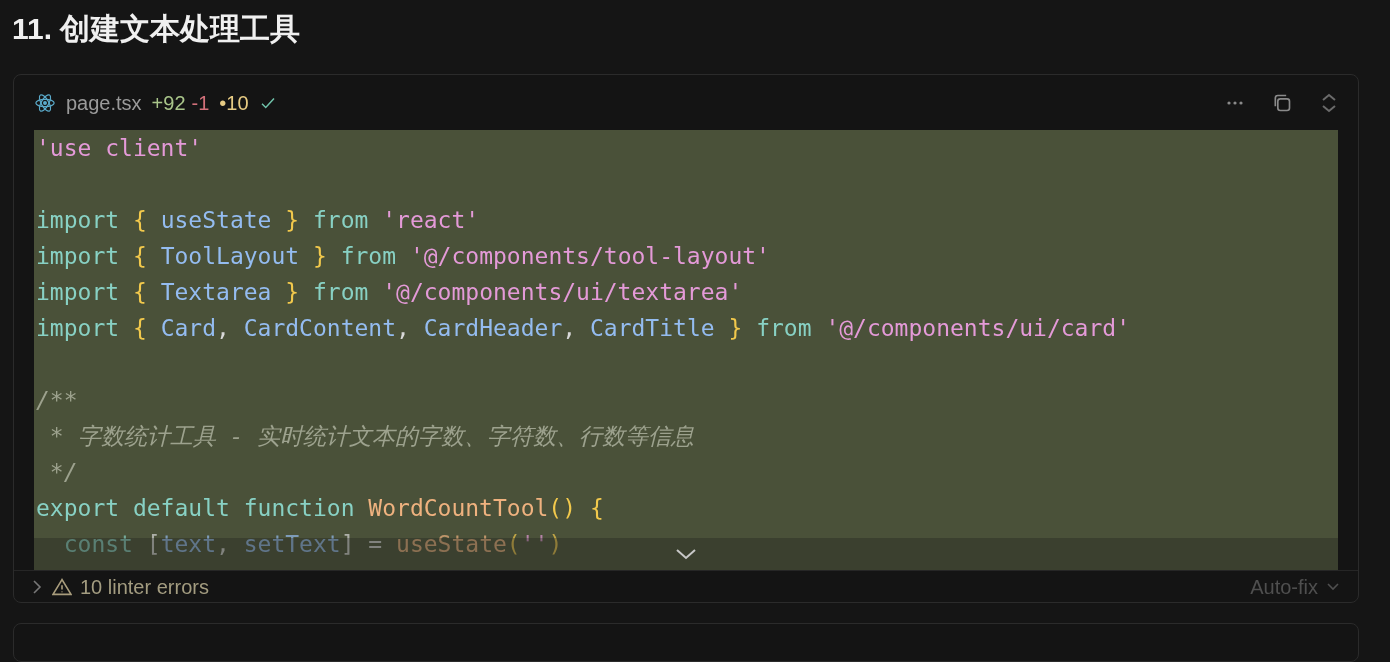  I want to click on code-line: export default function WordCountTool() {, so click(320, 509).